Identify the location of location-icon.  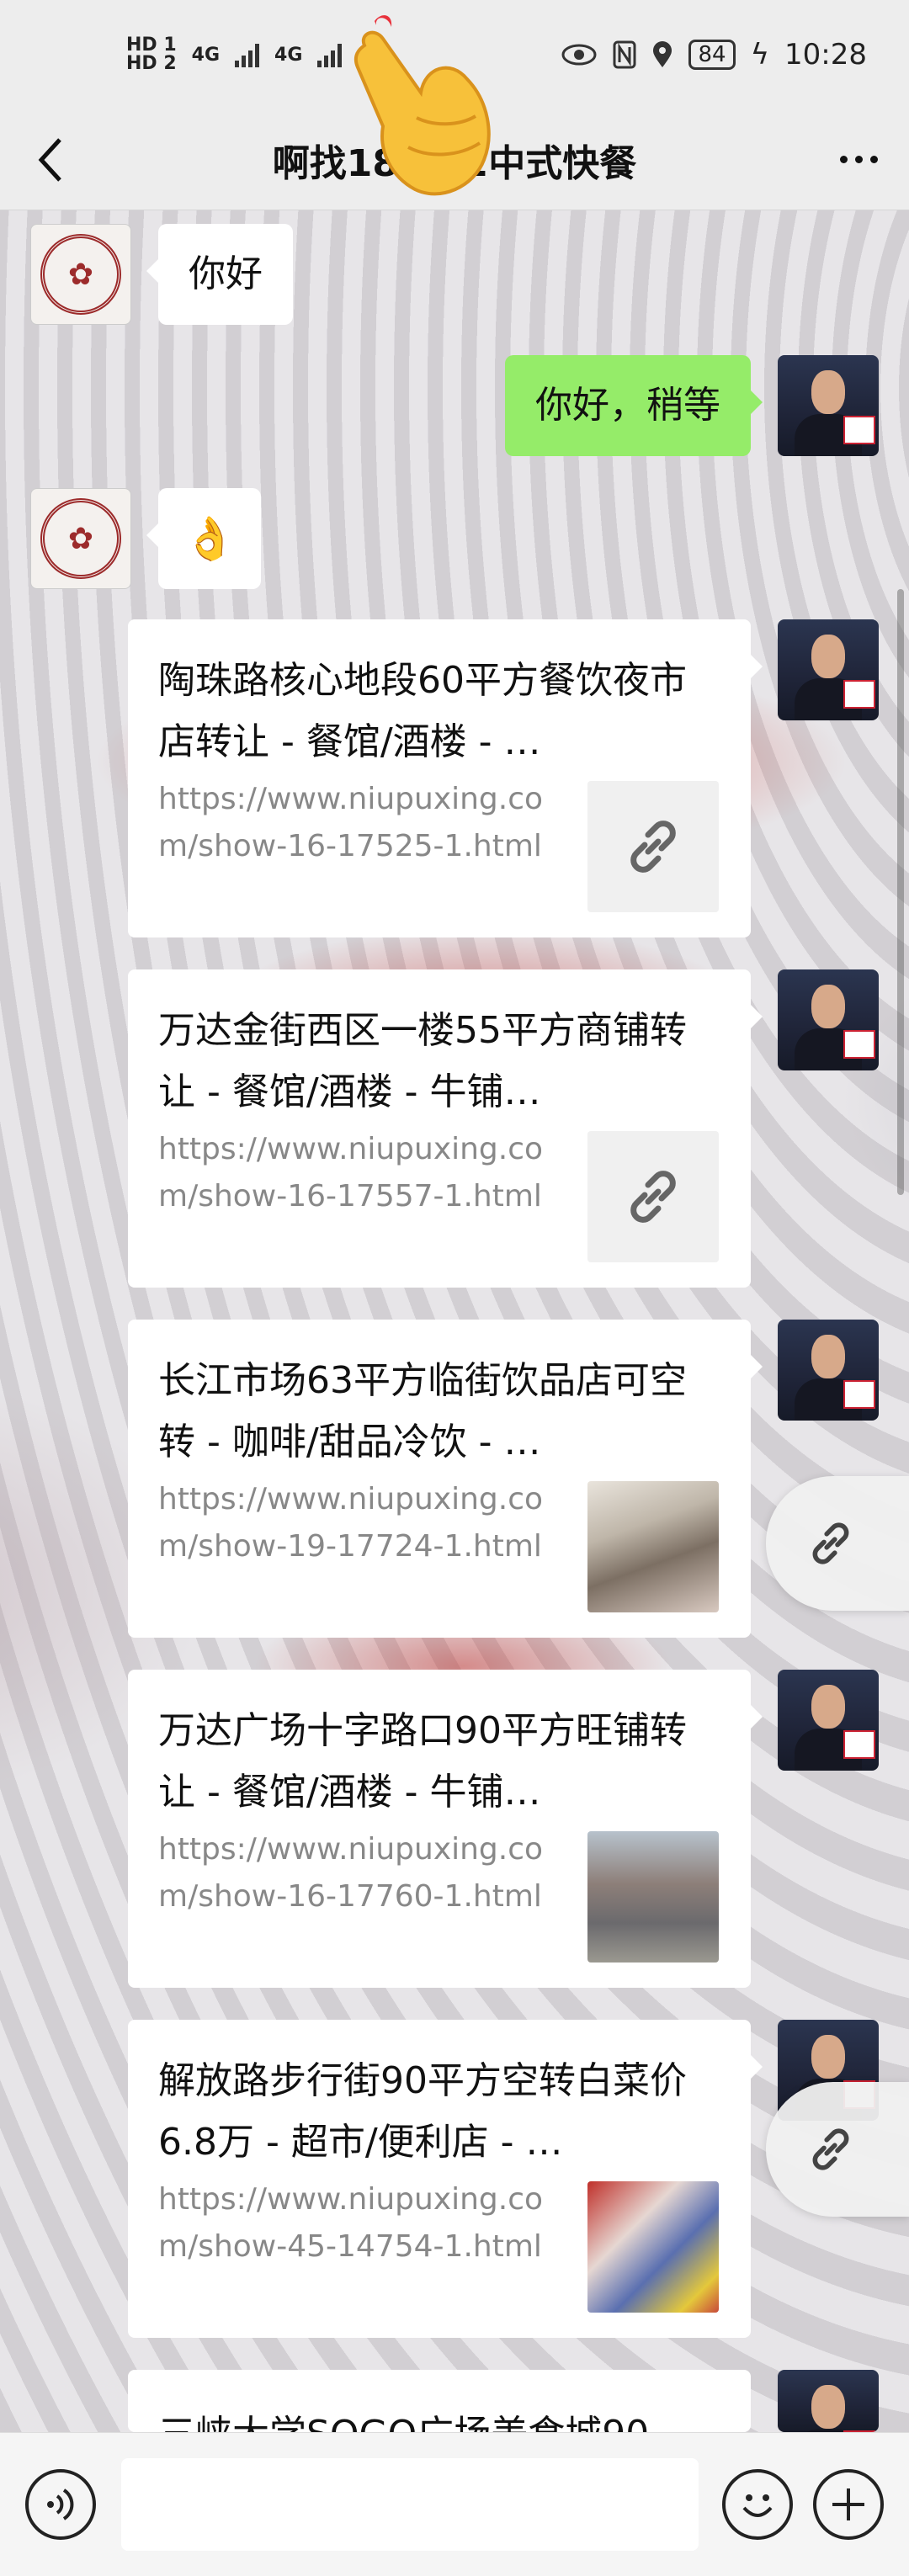
(662, 54).